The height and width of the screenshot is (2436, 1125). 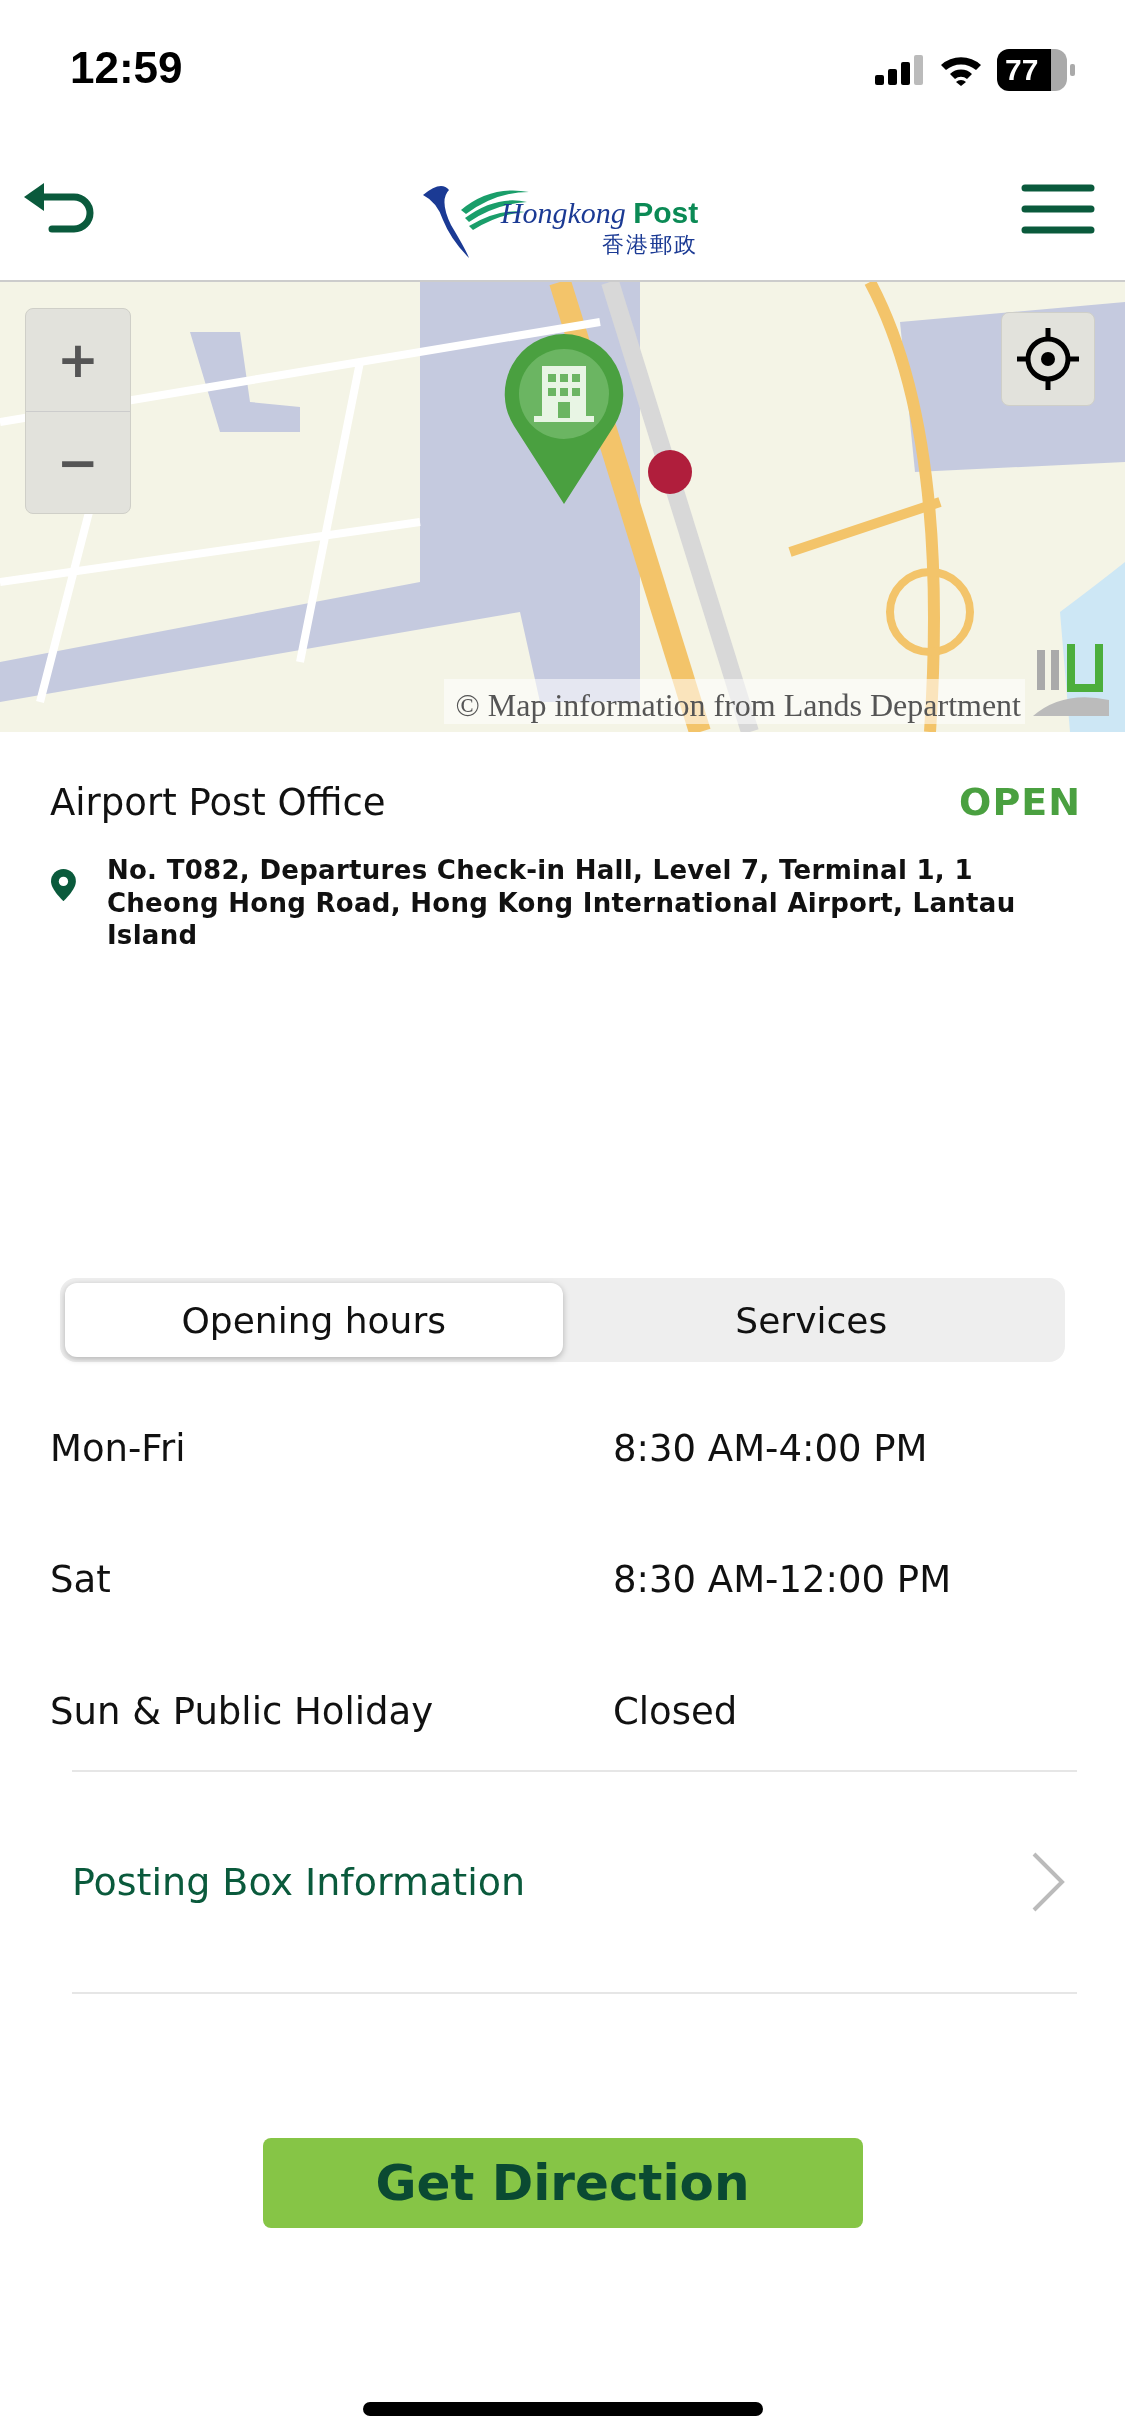 What do you see at coordinates (783, 1580) in the screenshot?
I see `hours-text: 8:30 AM-12:00 PM` at bounding box center [783, 1580].